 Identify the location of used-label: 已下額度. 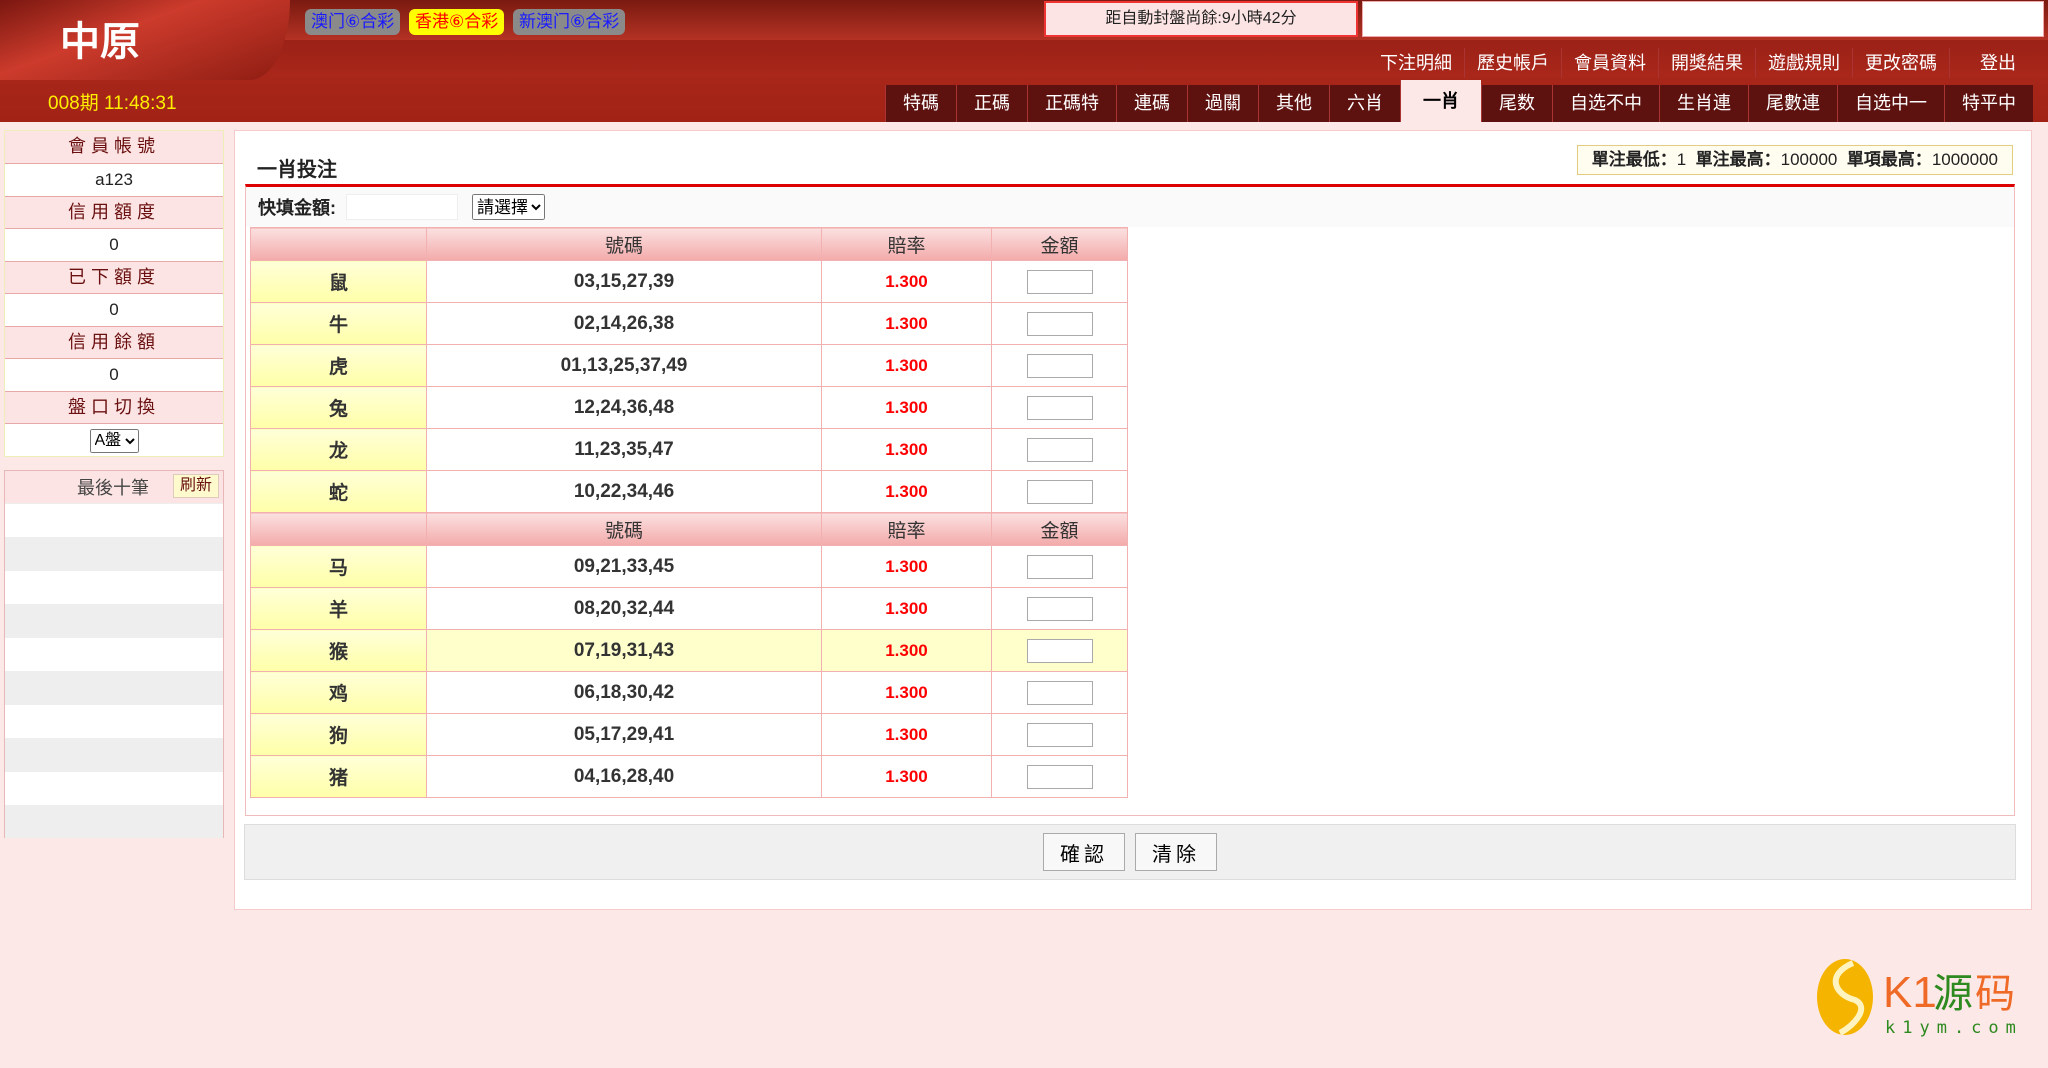
(114, 277).